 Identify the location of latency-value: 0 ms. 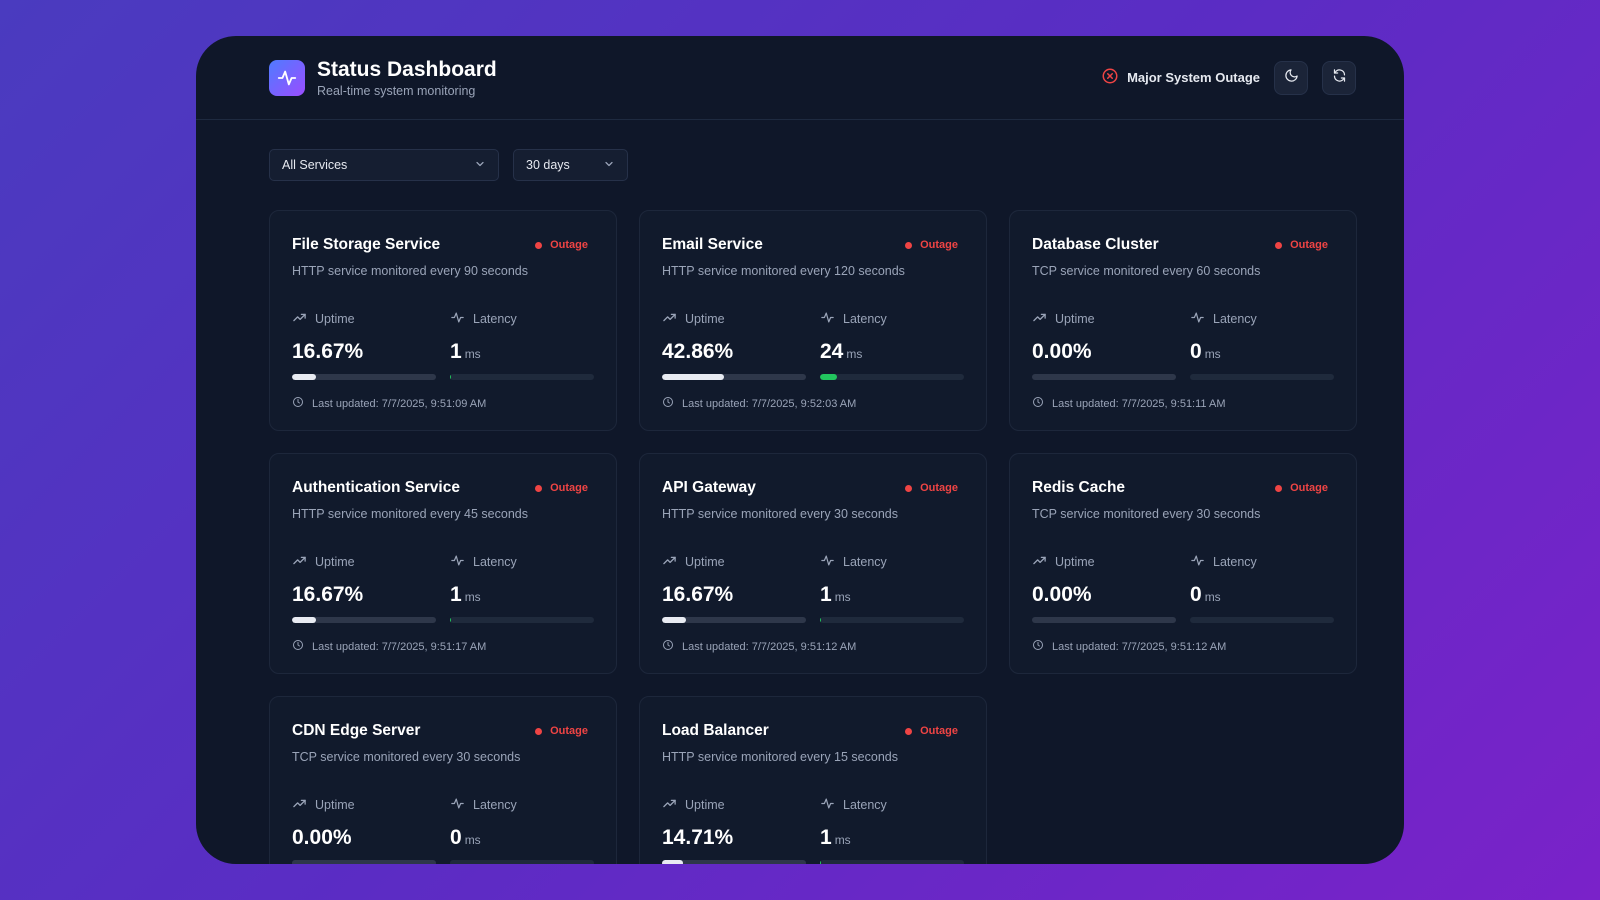
(522, 839).